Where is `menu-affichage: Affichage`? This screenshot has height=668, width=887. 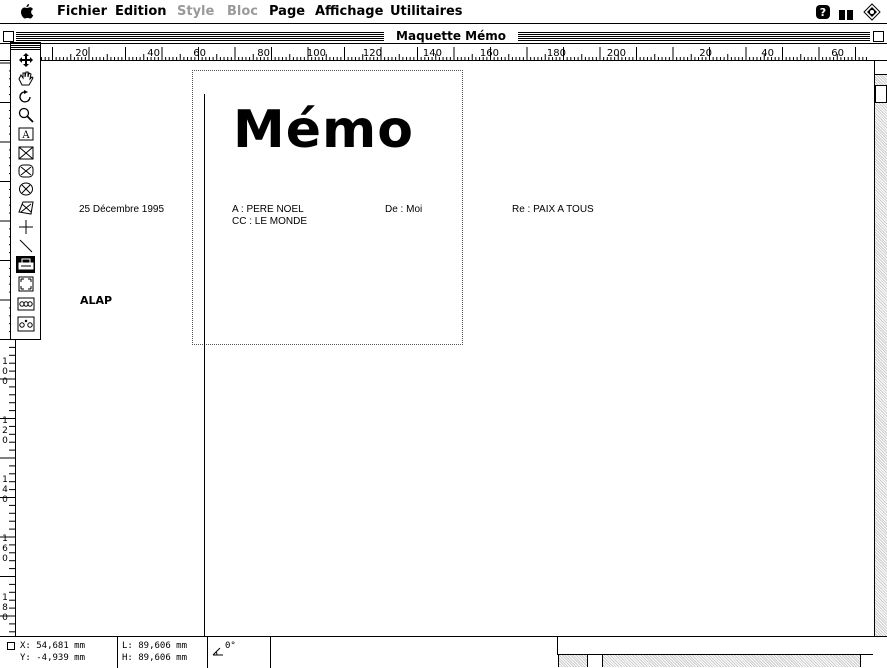
menu-affichage: Affichage is located at coordinates (349, 12).